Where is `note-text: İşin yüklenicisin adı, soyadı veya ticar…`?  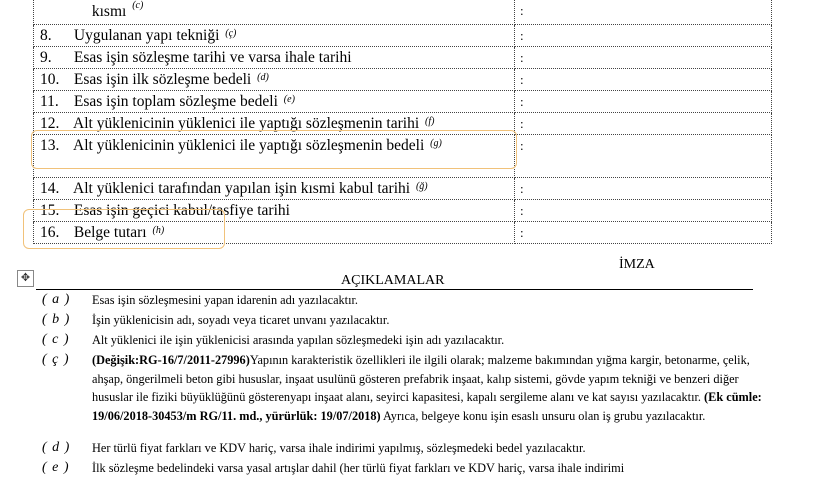
note-text: İşin yüklenicisin adı, soyadı veya ticar… is located at coordinates (241, 320).